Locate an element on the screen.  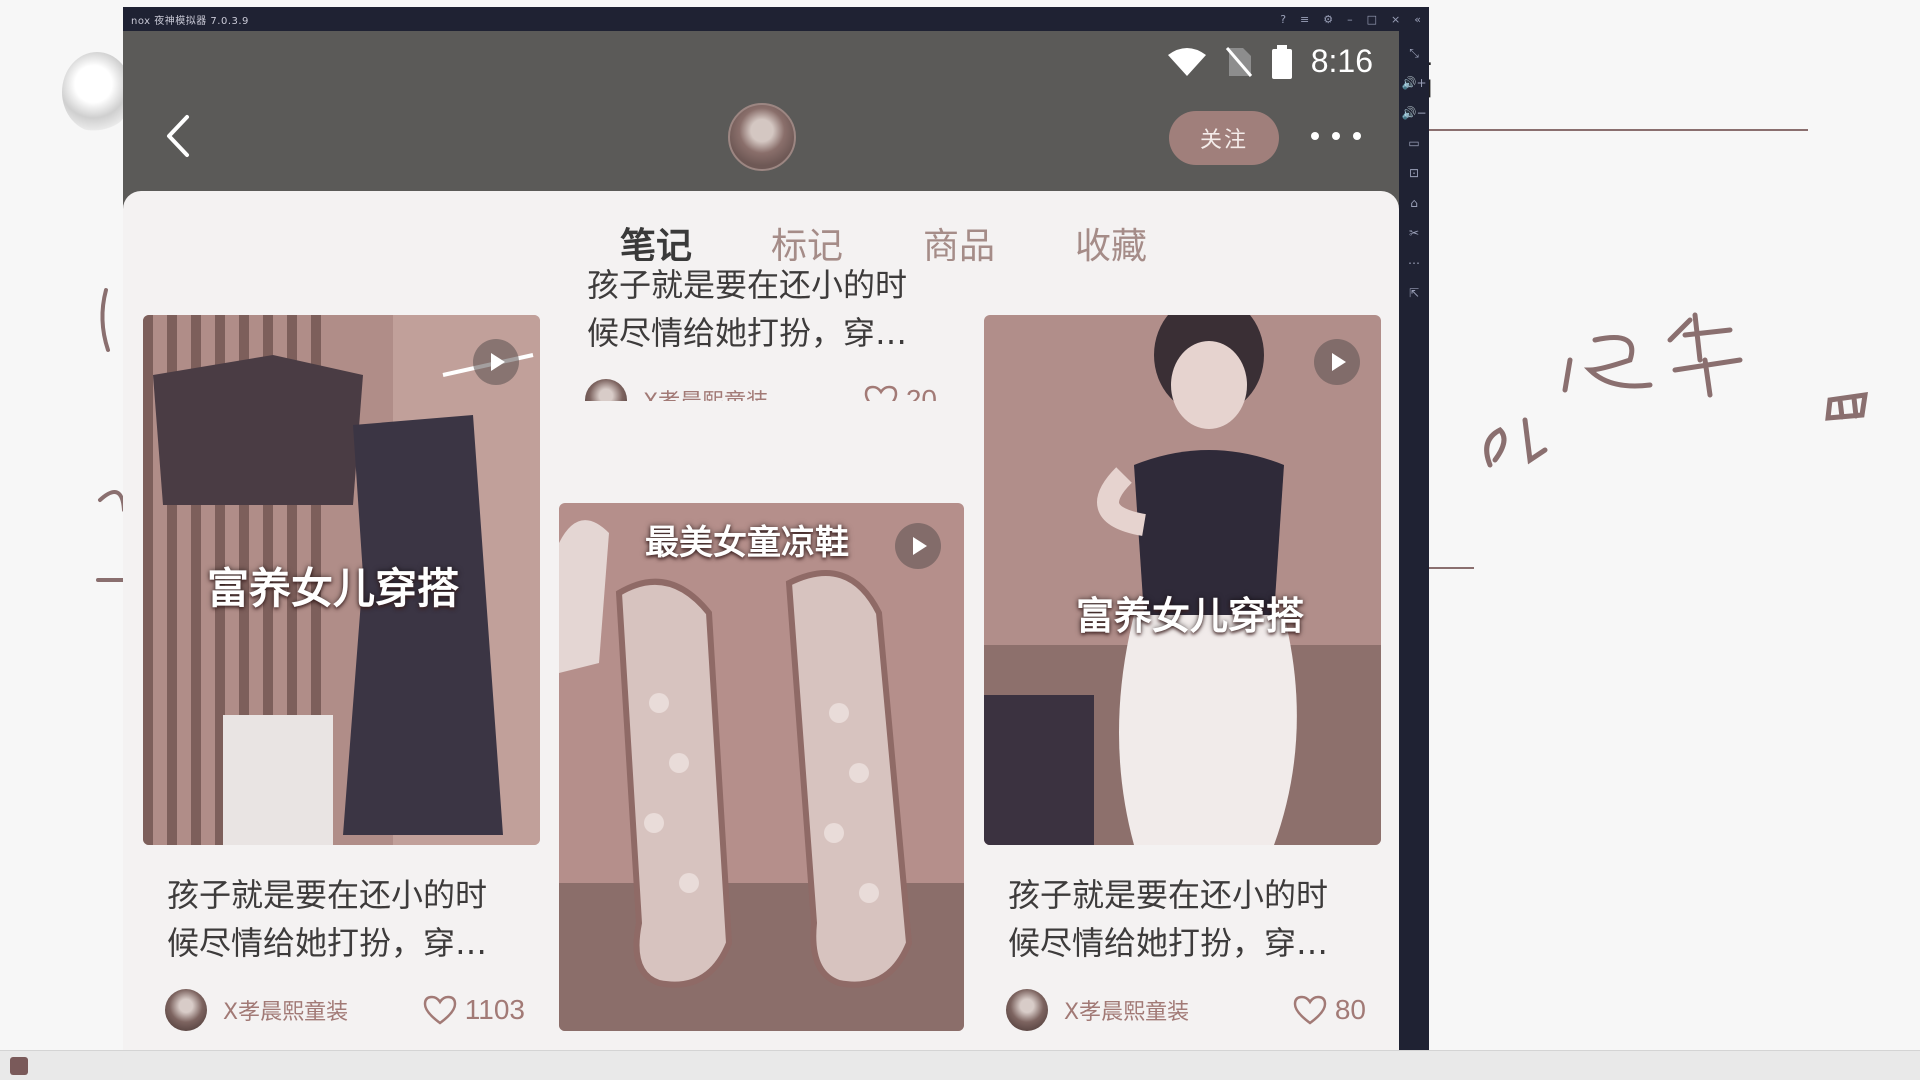
note-meta: X孝晨熙童装 80 is located at coordinates (1186, 1010).